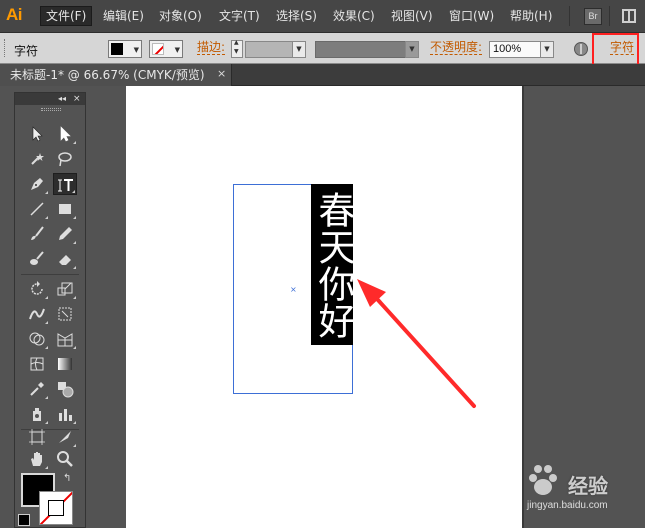 The height and width of the screenshot is (528, 645). I want to click on gradient-icon, so click(65, 364).